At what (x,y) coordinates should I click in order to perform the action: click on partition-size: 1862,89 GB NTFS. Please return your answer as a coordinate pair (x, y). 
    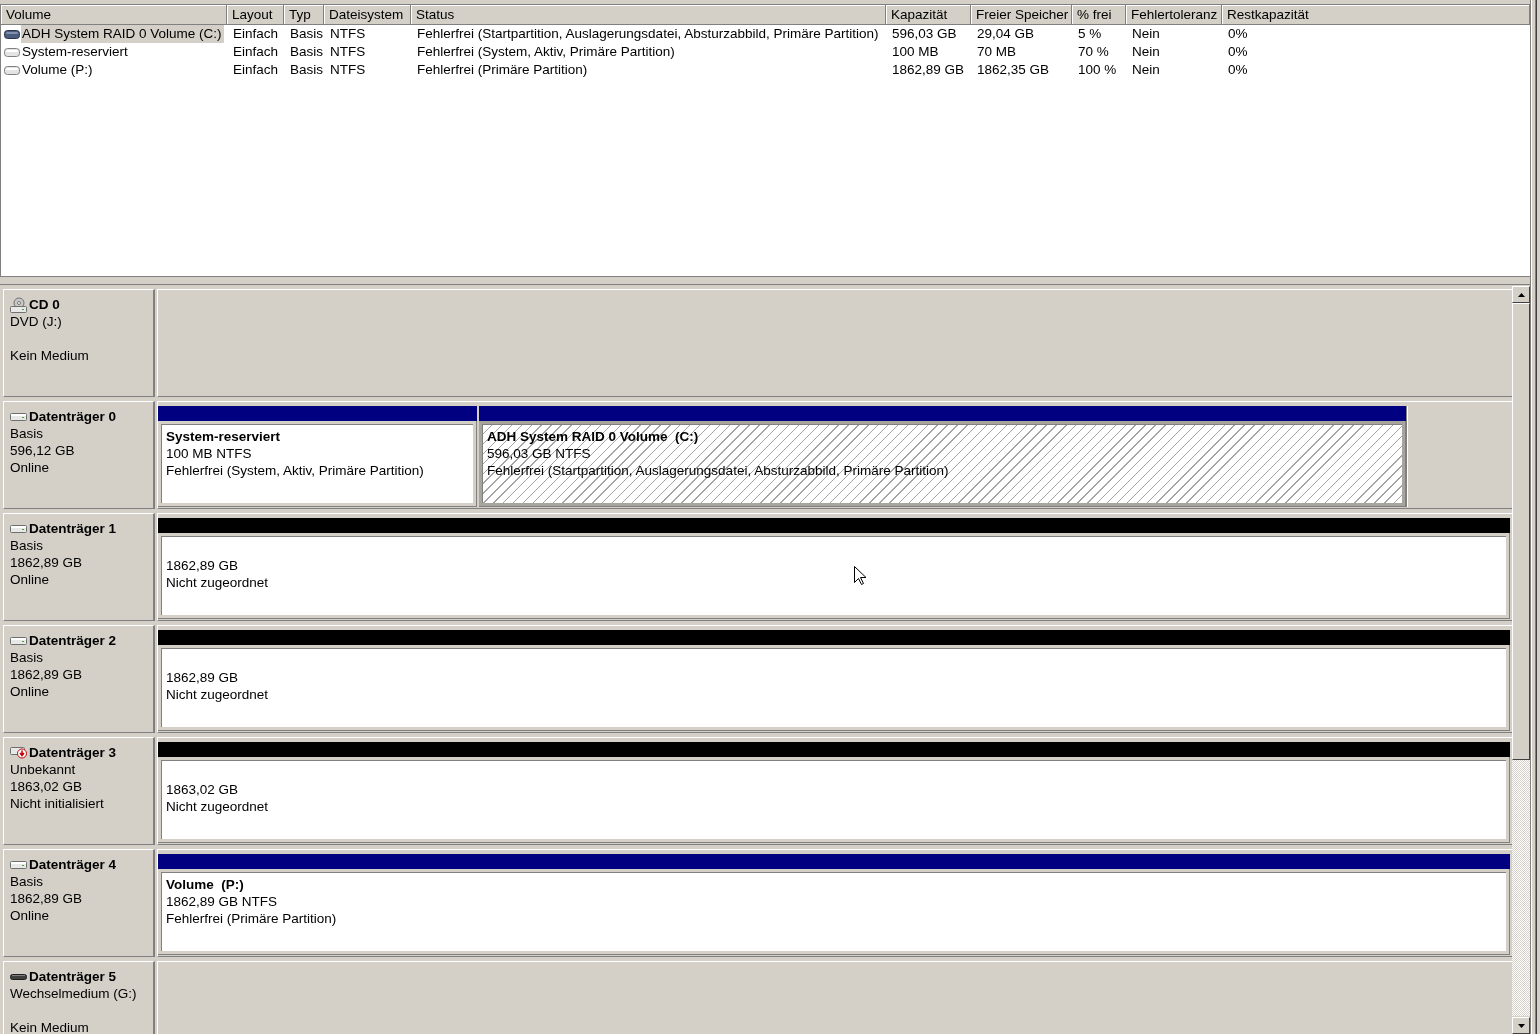
    Looking at the image, I should click on (222, 901).